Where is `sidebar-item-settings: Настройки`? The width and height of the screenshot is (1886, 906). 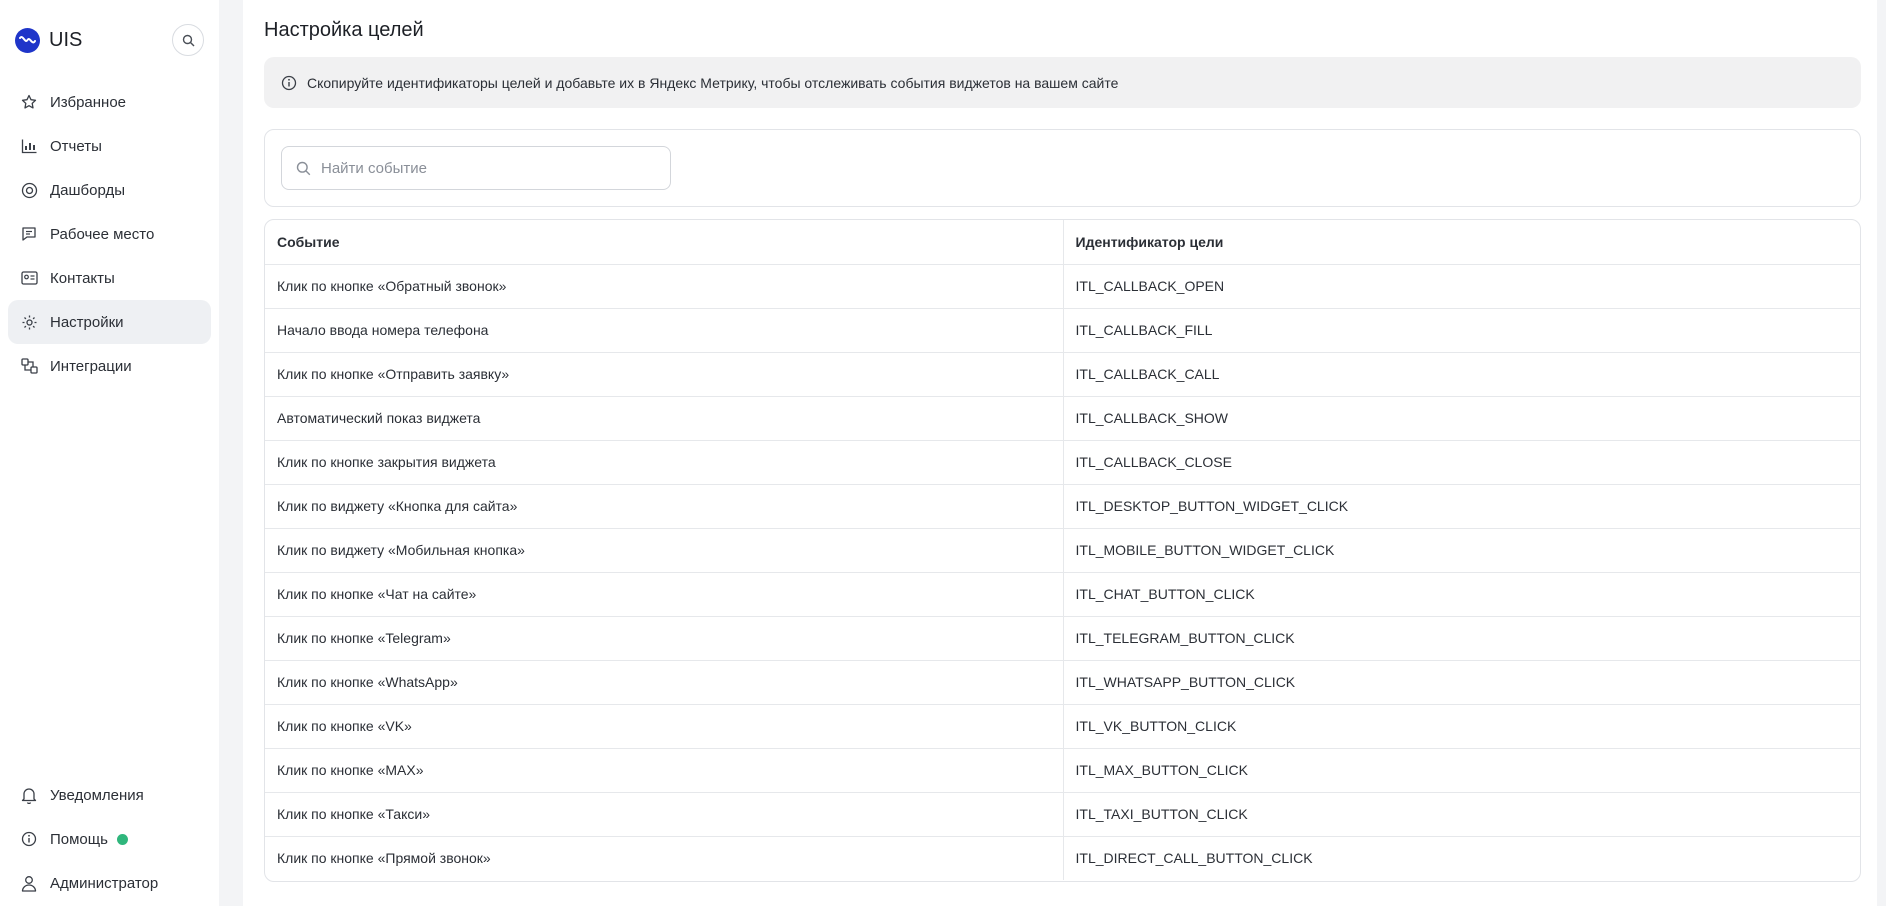 sidebar-item-settings: Настройки is located at coordinates (109, 322).